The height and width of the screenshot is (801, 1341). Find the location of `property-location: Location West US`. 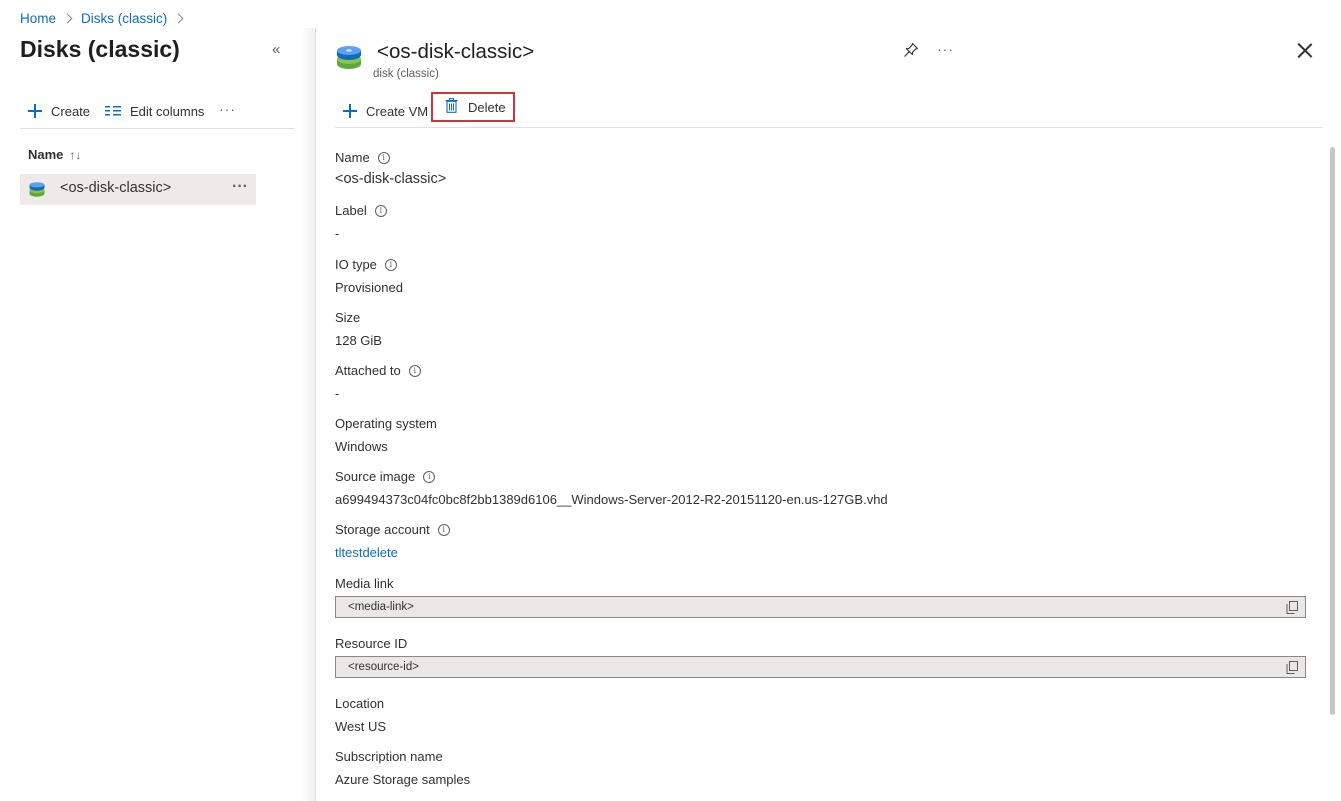

property-location: Location West US is located at coordinates (360, 715).